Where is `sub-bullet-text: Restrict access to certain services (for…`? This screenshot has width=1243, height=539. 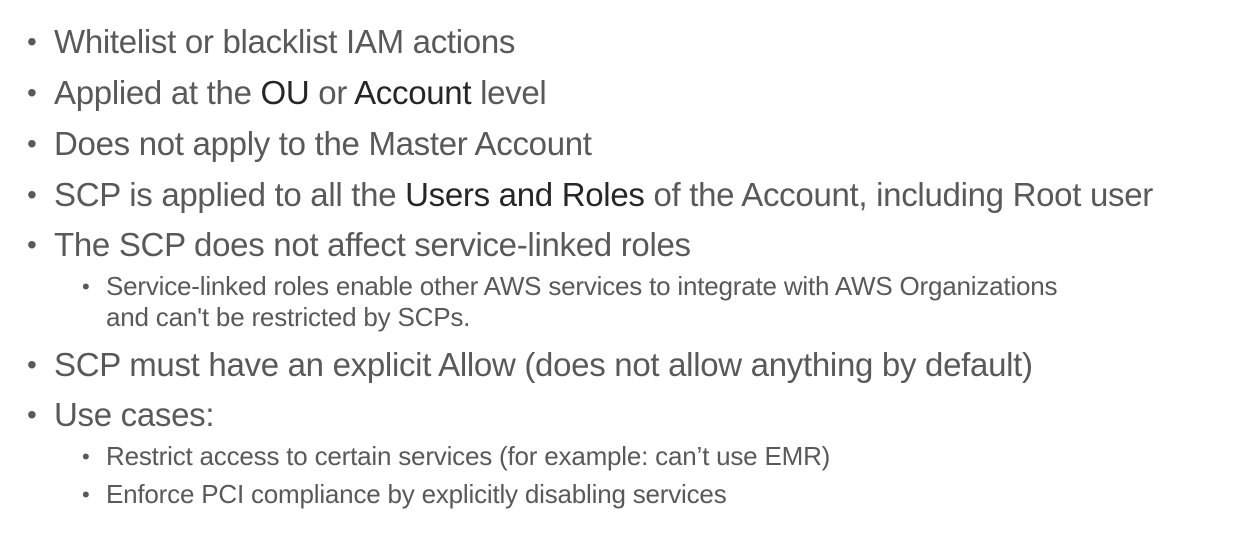 sub-bullet-text: Restrict access to certain services (for… is located at coordinates (468, 456).